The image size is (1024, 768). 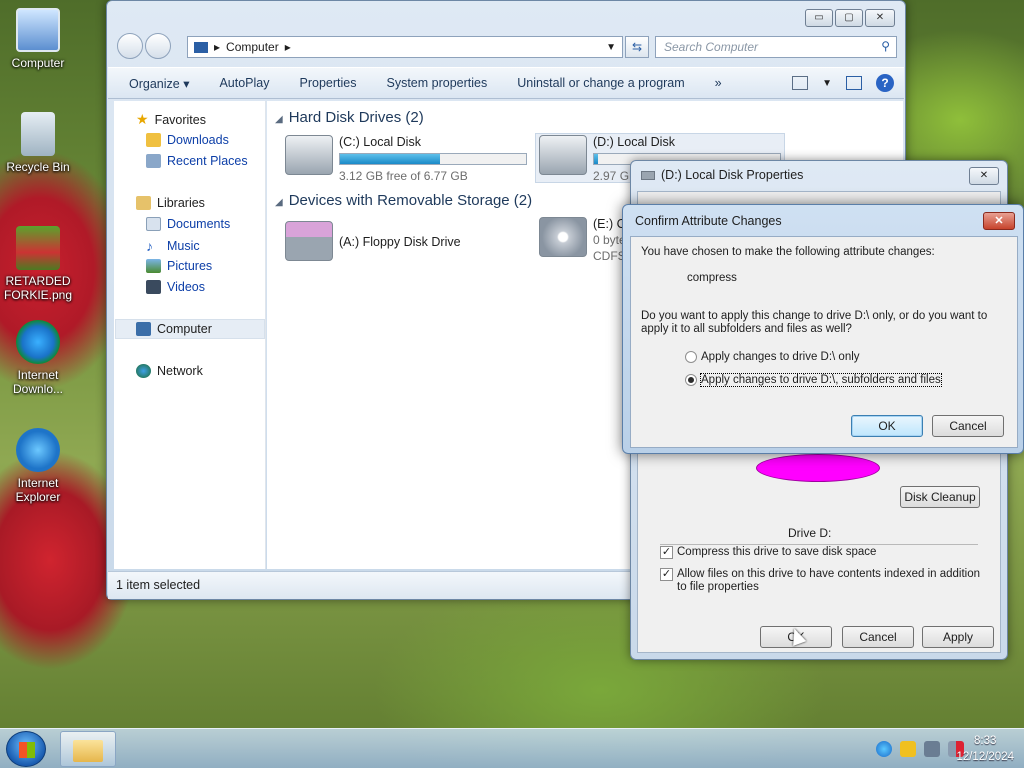 What do you see at coordinates (885, 46) in the screenshot?
I see `search-icon: ⚲` at bounding box center [885, 46].